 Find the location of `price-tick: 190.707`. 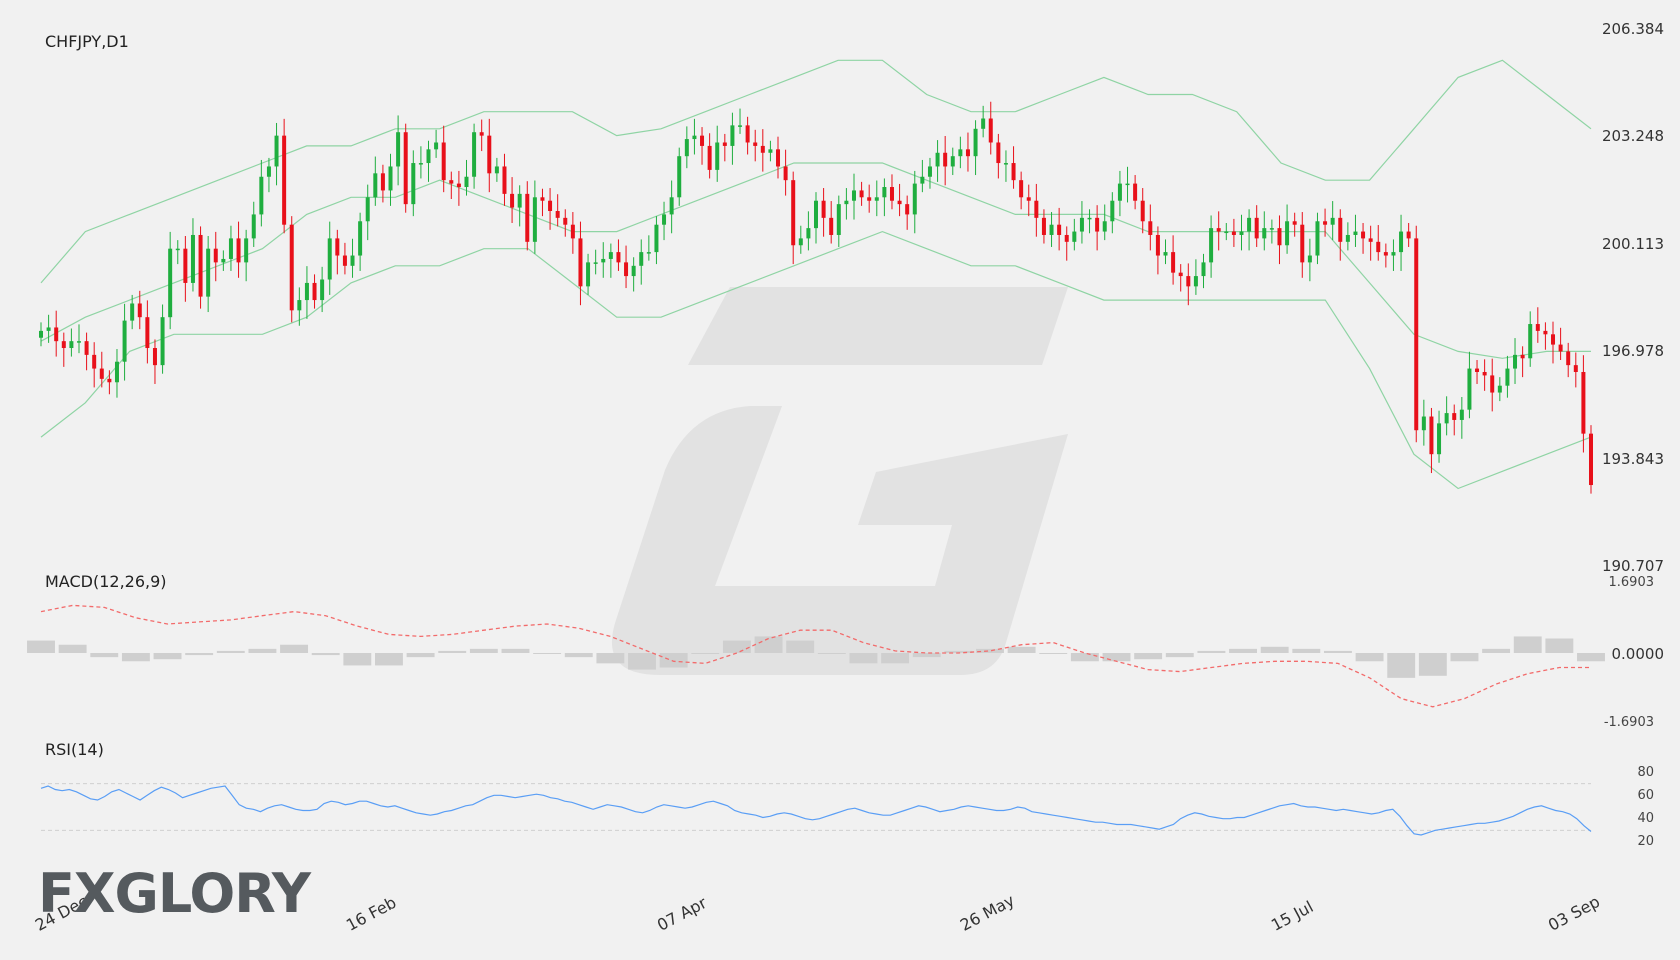

price-tick: 190.707 is located at coordinates (1632, 566).